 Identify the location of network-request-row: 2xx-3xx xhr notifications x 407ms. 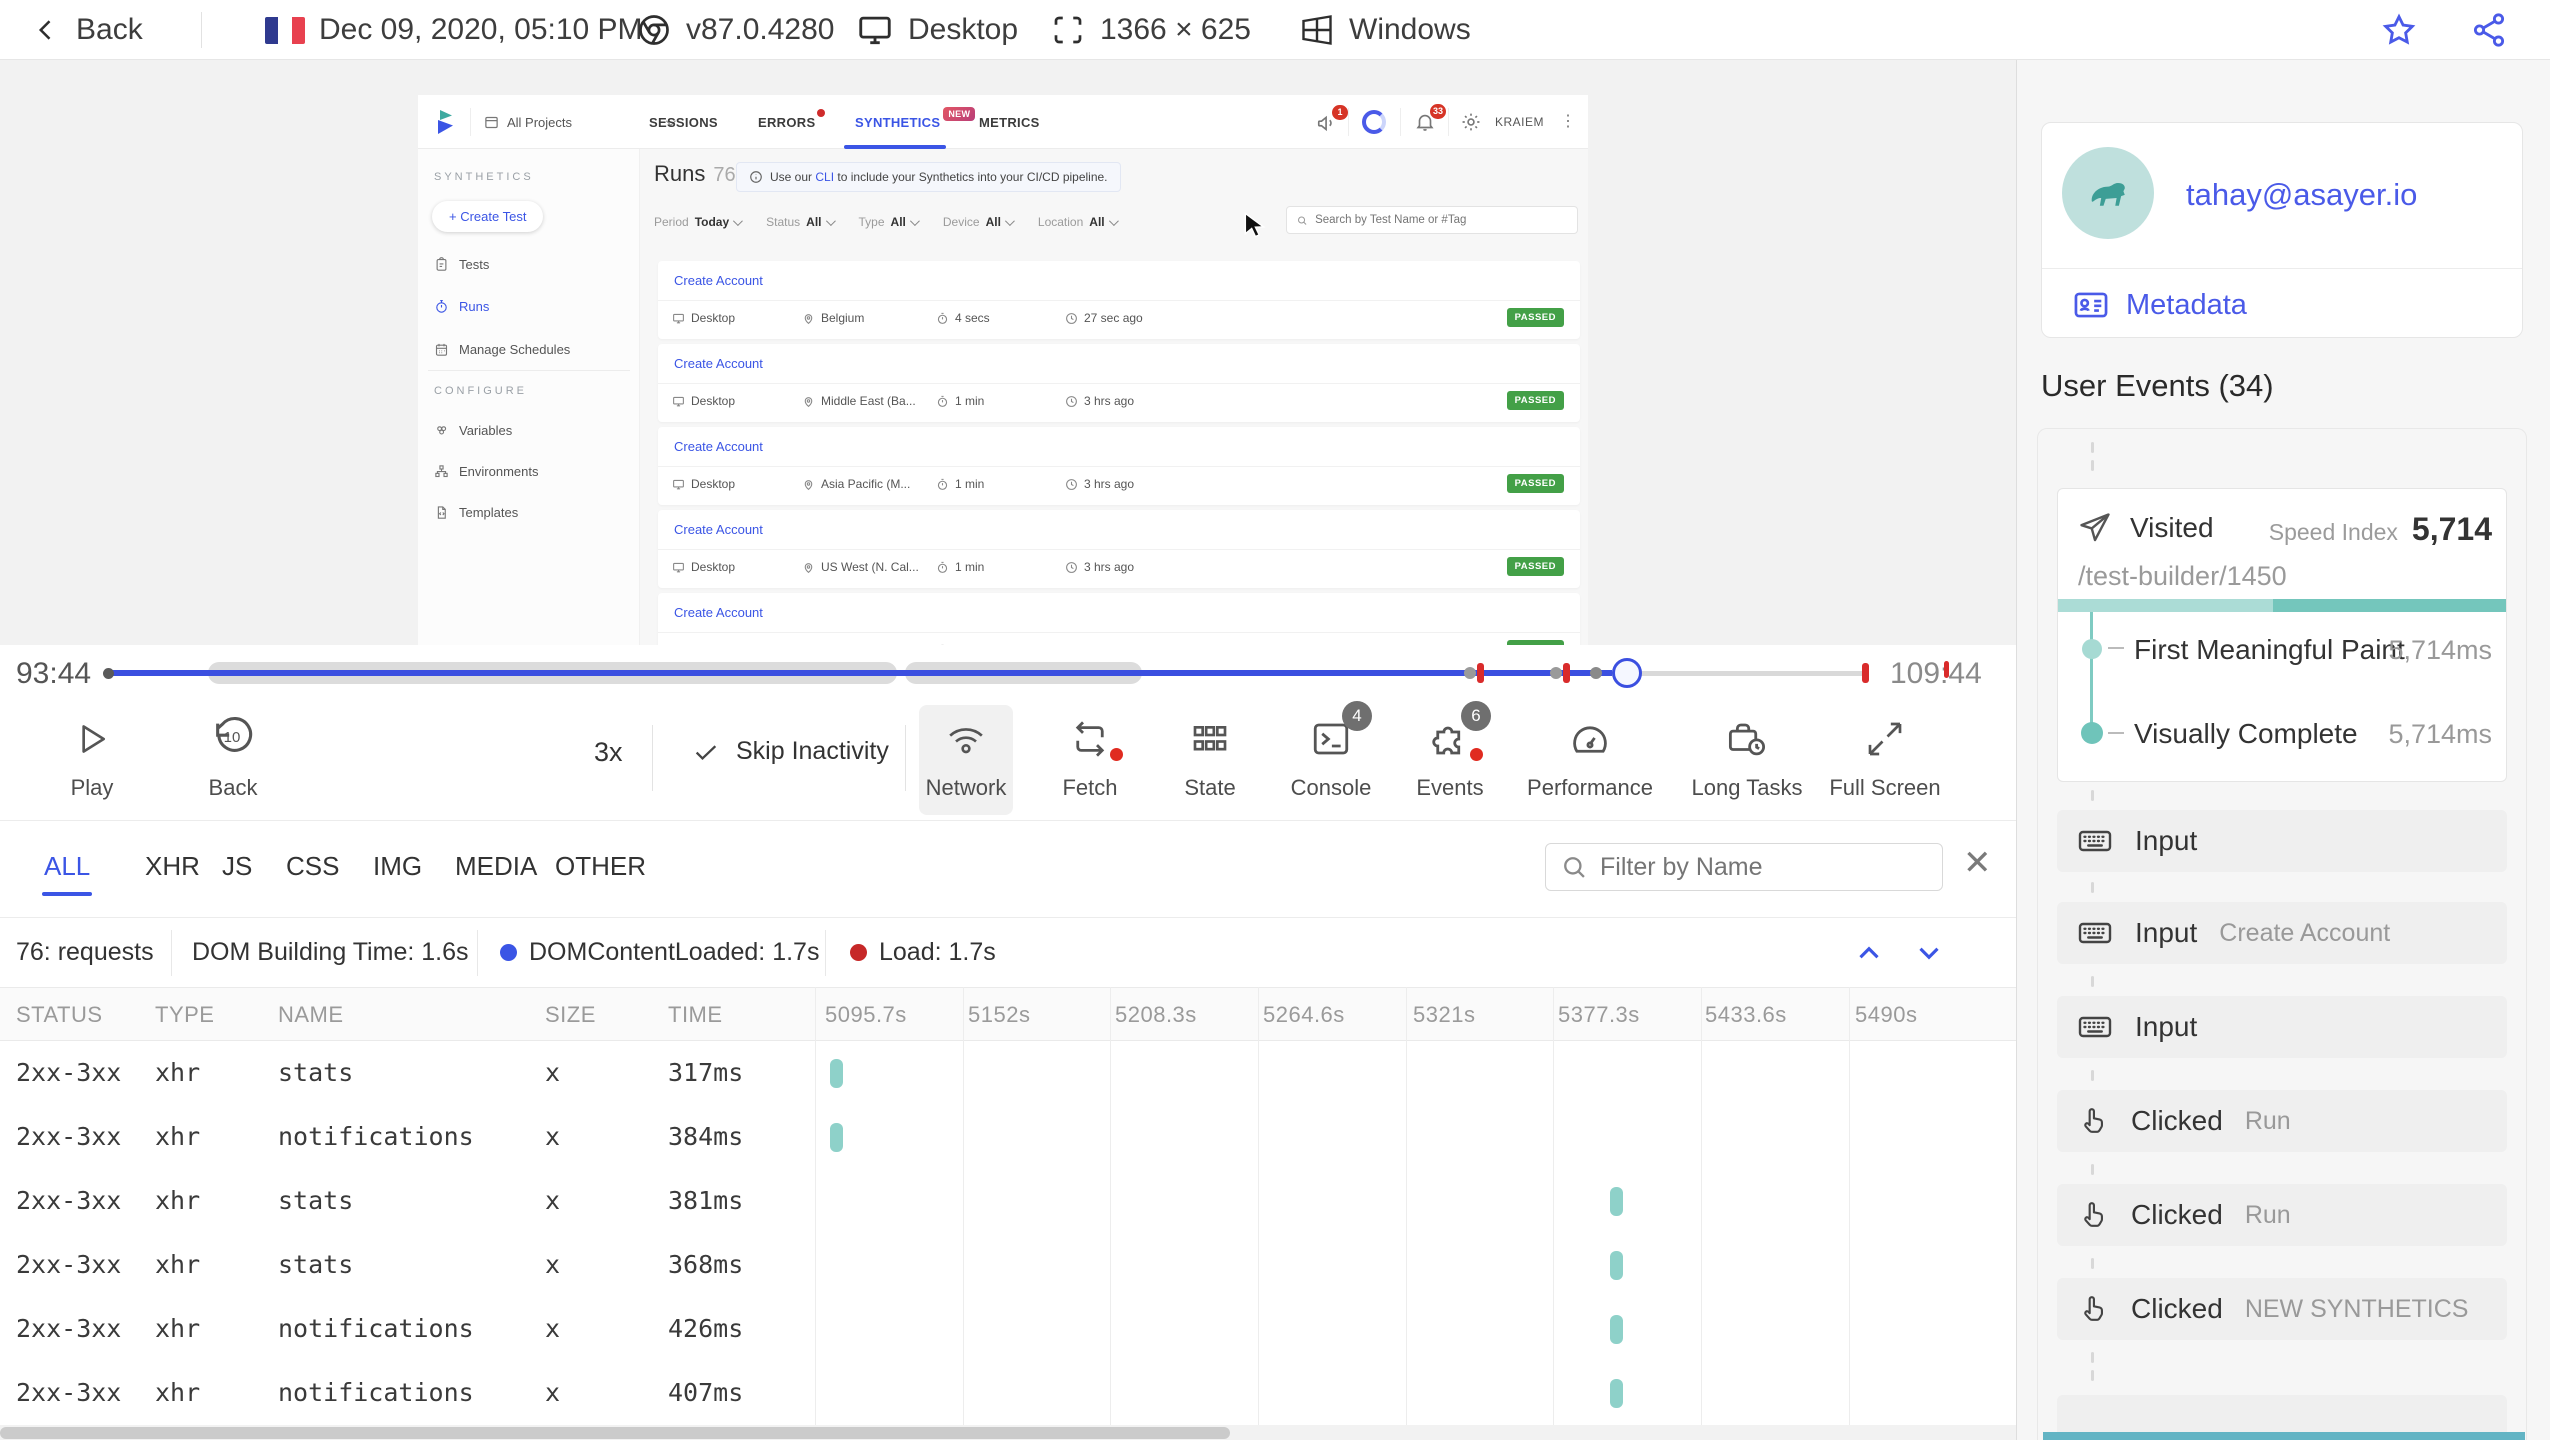
(1008, 1393).